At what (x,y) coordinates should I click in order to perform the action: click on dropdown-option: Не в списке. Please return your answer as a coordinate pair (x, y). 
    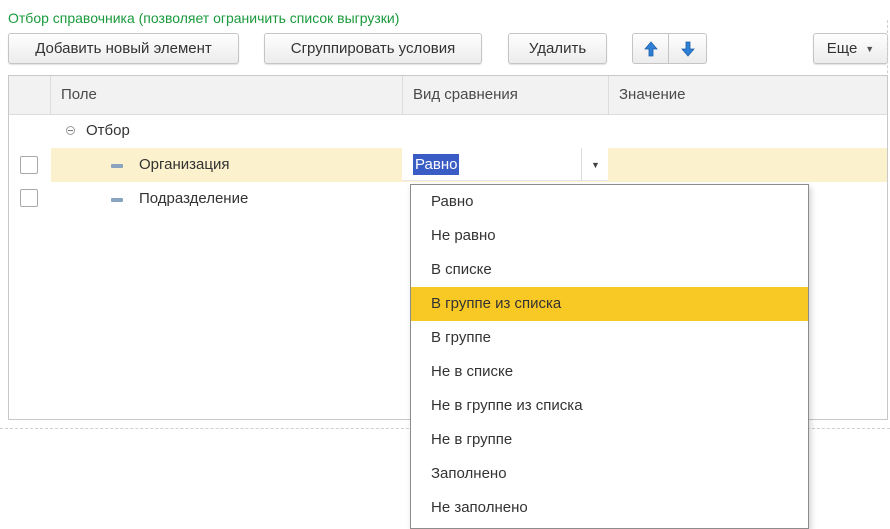
    Looking at the image, I should click on (609, 372).